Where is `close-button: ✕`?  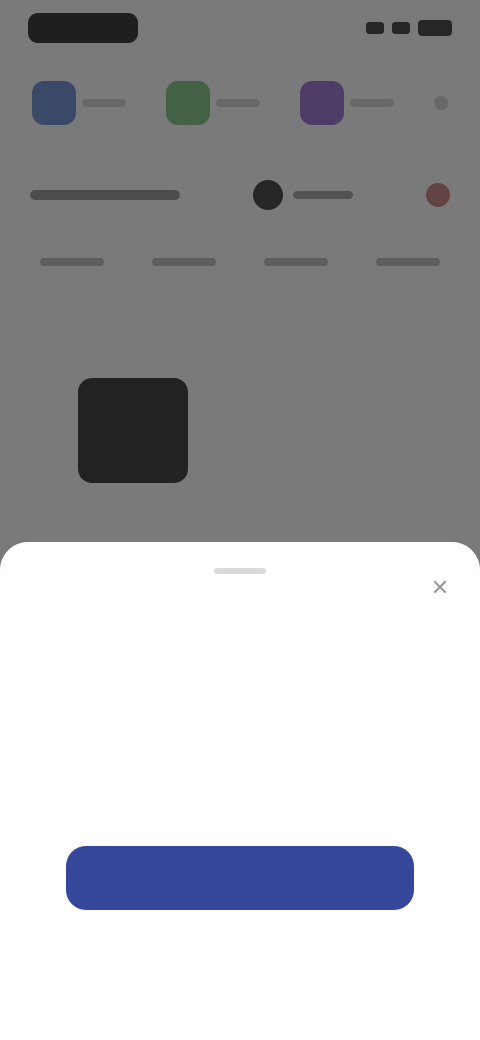 close-button: ✕ is located at coordinates (440, 588).